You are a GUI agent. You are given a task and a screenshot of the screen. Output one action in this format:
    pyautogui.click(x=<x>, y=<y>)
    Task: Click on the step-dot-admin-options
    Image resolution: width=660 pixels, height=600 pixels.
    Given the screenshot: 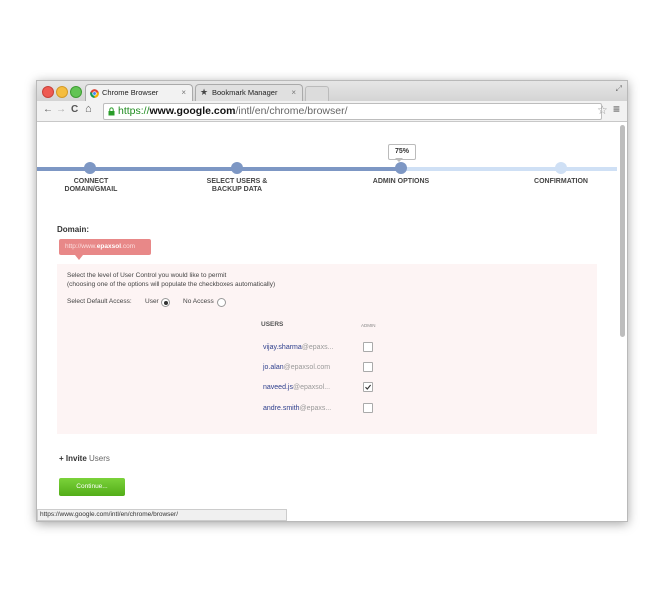 What is the action you would take?
    pyautogui.click(x=401, y=168)
    